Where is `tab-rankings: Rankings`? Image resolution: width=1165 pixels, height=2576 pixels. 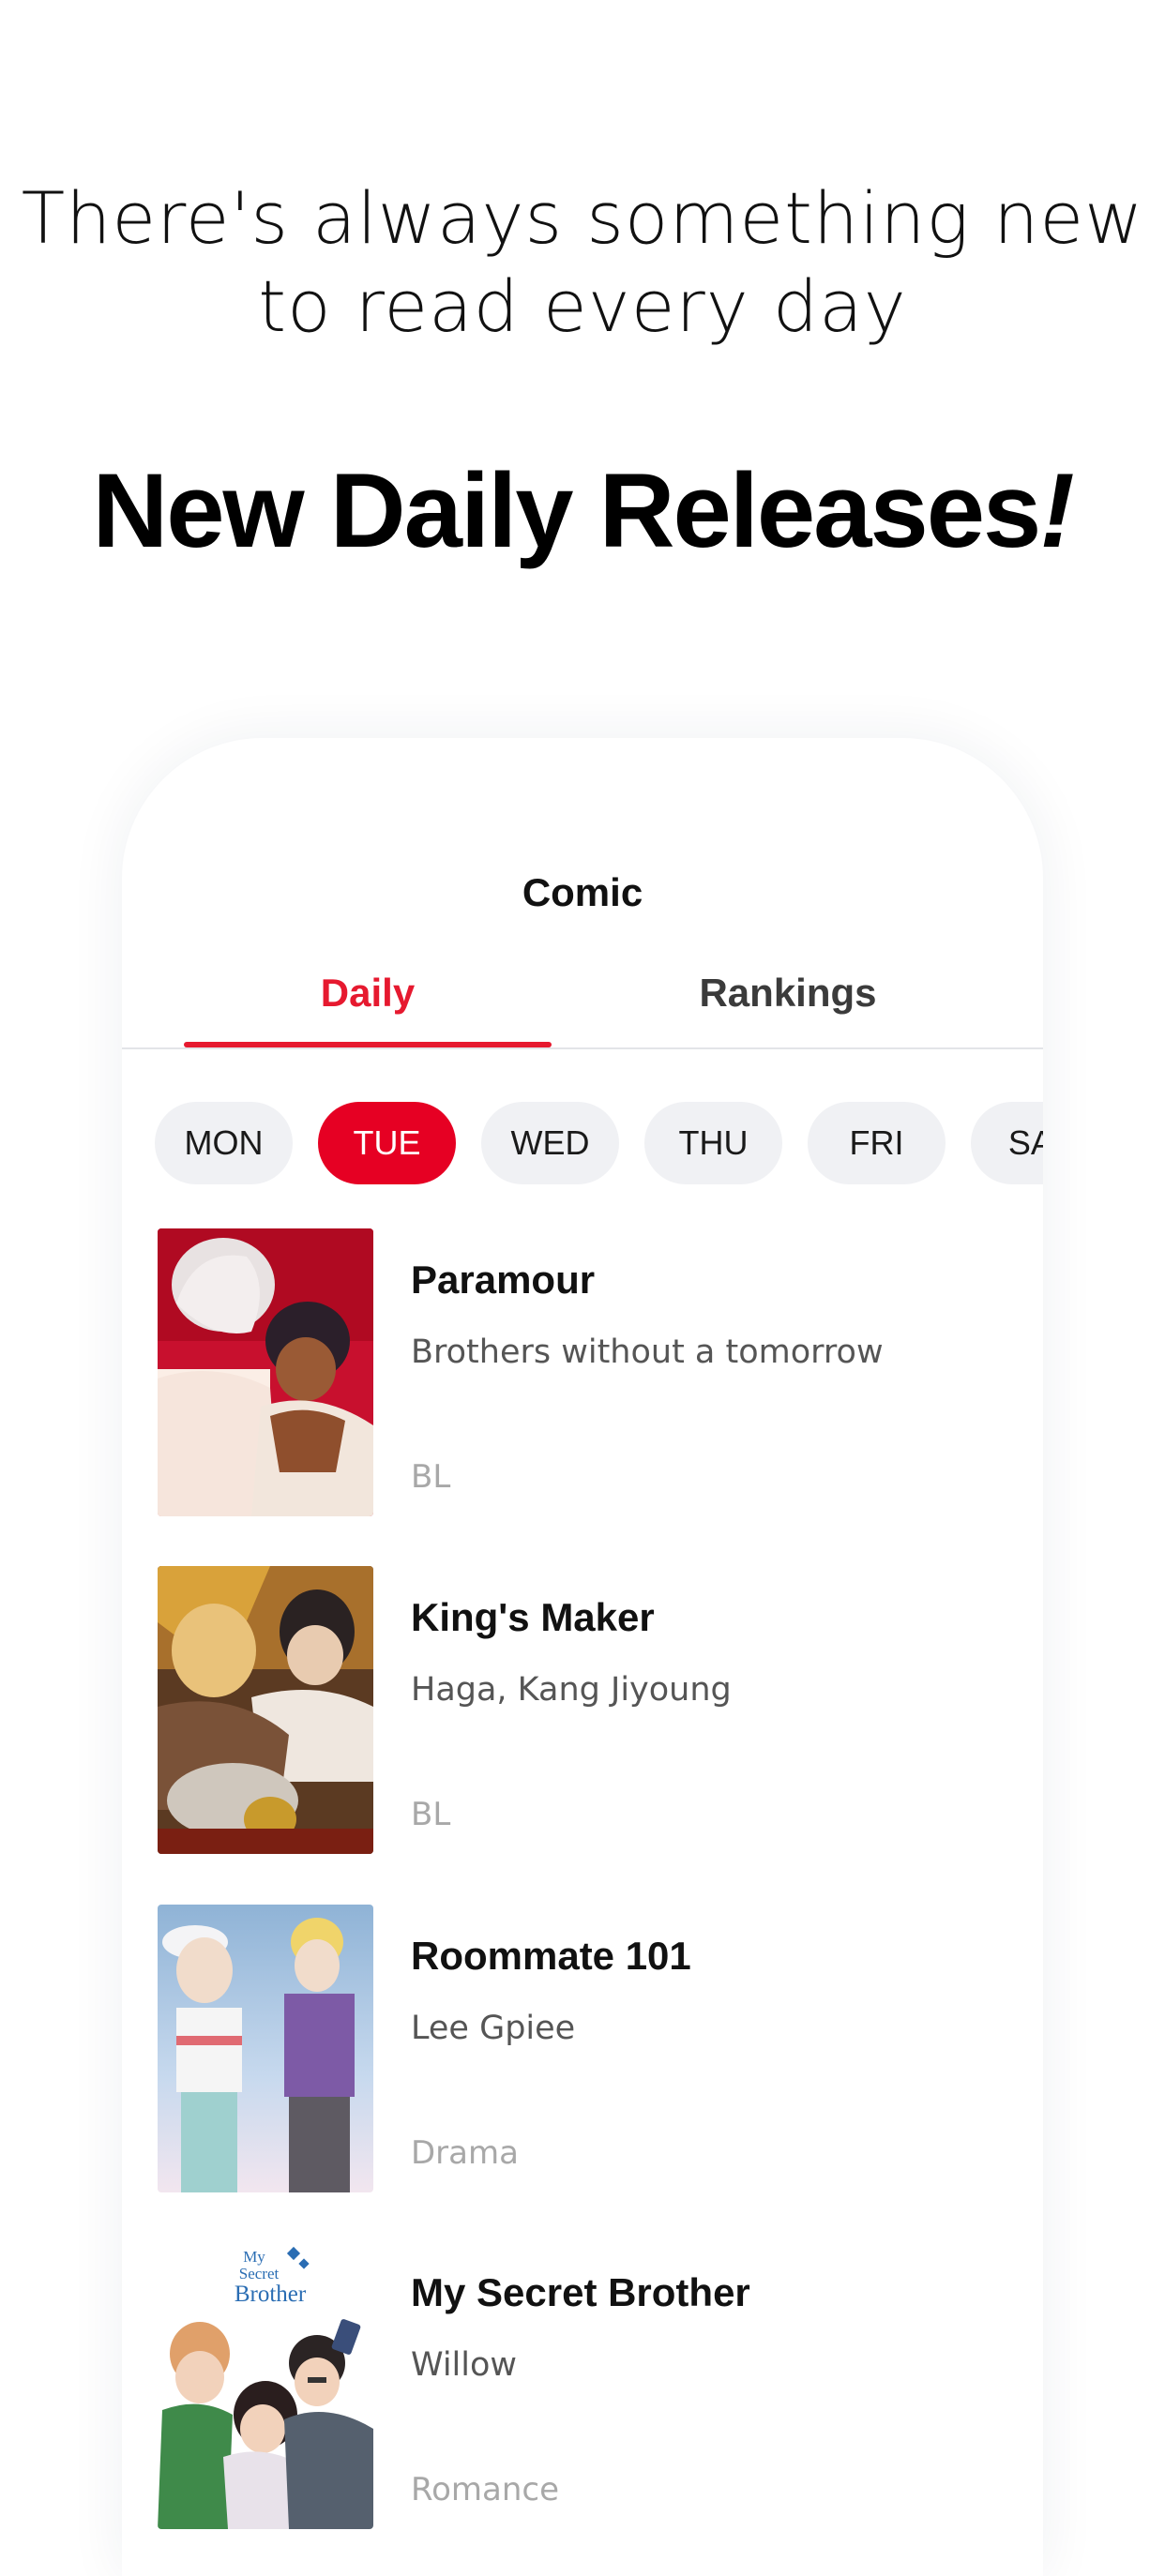 tab-rankings: Rankings is located at coordinates (788, 1004).